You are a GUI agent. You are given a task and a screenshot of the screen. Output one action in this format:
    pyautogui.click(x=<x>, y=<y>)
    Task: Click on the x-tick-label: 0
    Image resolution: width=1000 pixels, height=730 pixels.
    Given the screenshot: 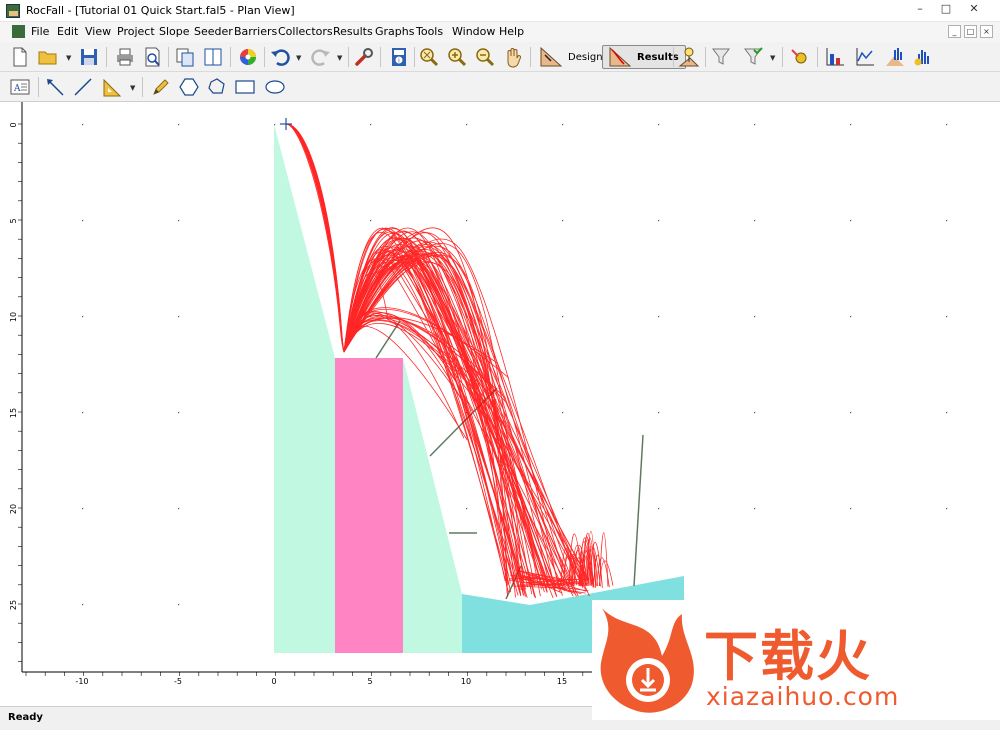 What is the action you would take?
    pyautogui.click(x=273, y=681)
    